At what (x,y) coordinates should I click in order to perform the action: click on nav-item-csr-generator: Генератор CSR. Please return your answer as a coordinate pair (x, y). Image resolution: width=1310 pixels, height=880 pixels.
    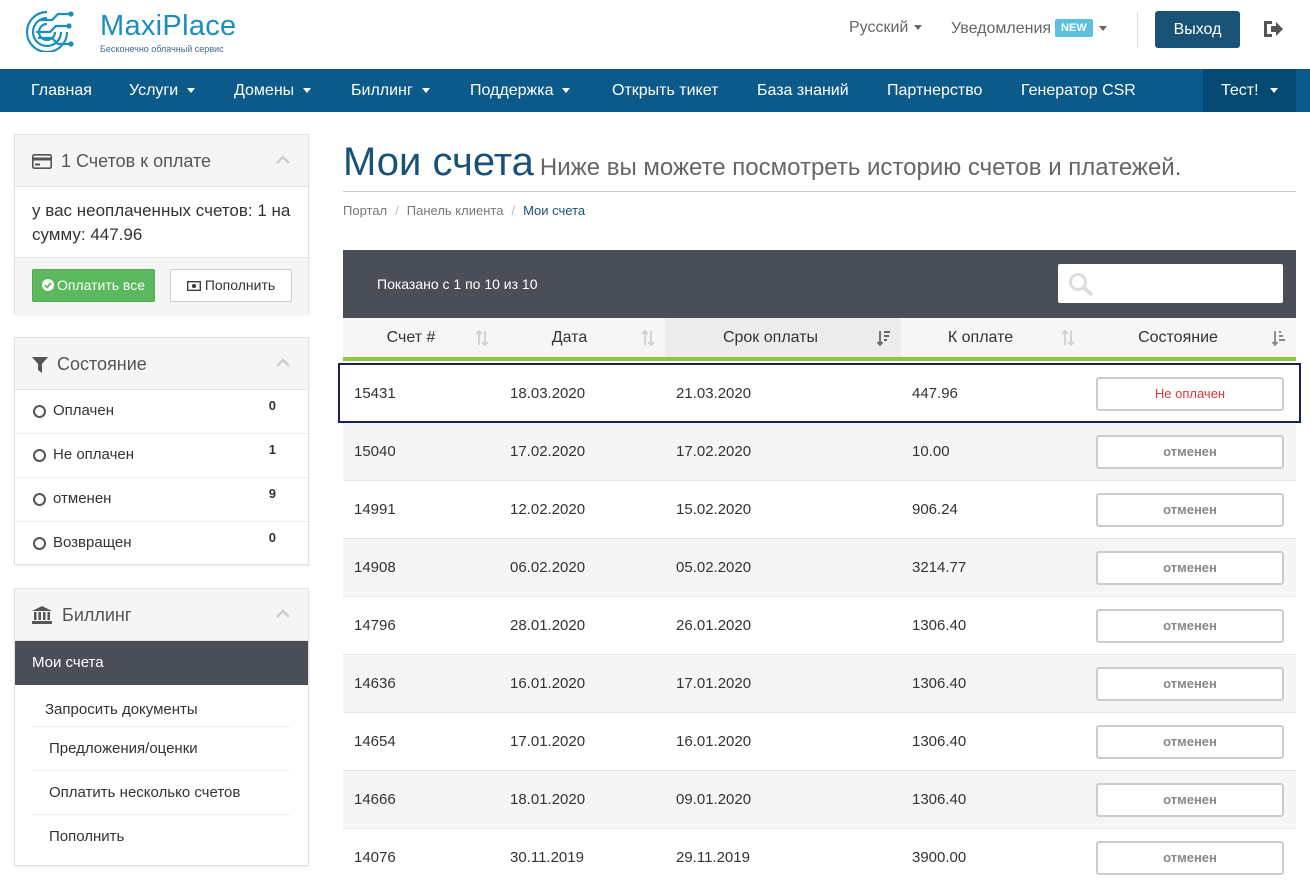
    Looking at the image, I should click on (1078, 90).